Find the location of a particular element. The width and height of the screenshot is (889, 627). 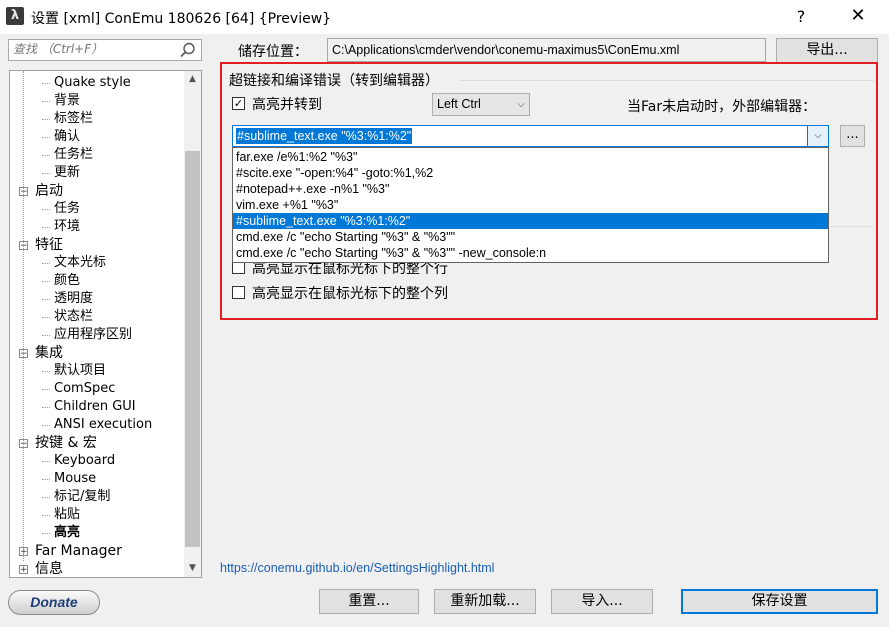

tree-item: 任务栏 is located at coordinates (73, 155).